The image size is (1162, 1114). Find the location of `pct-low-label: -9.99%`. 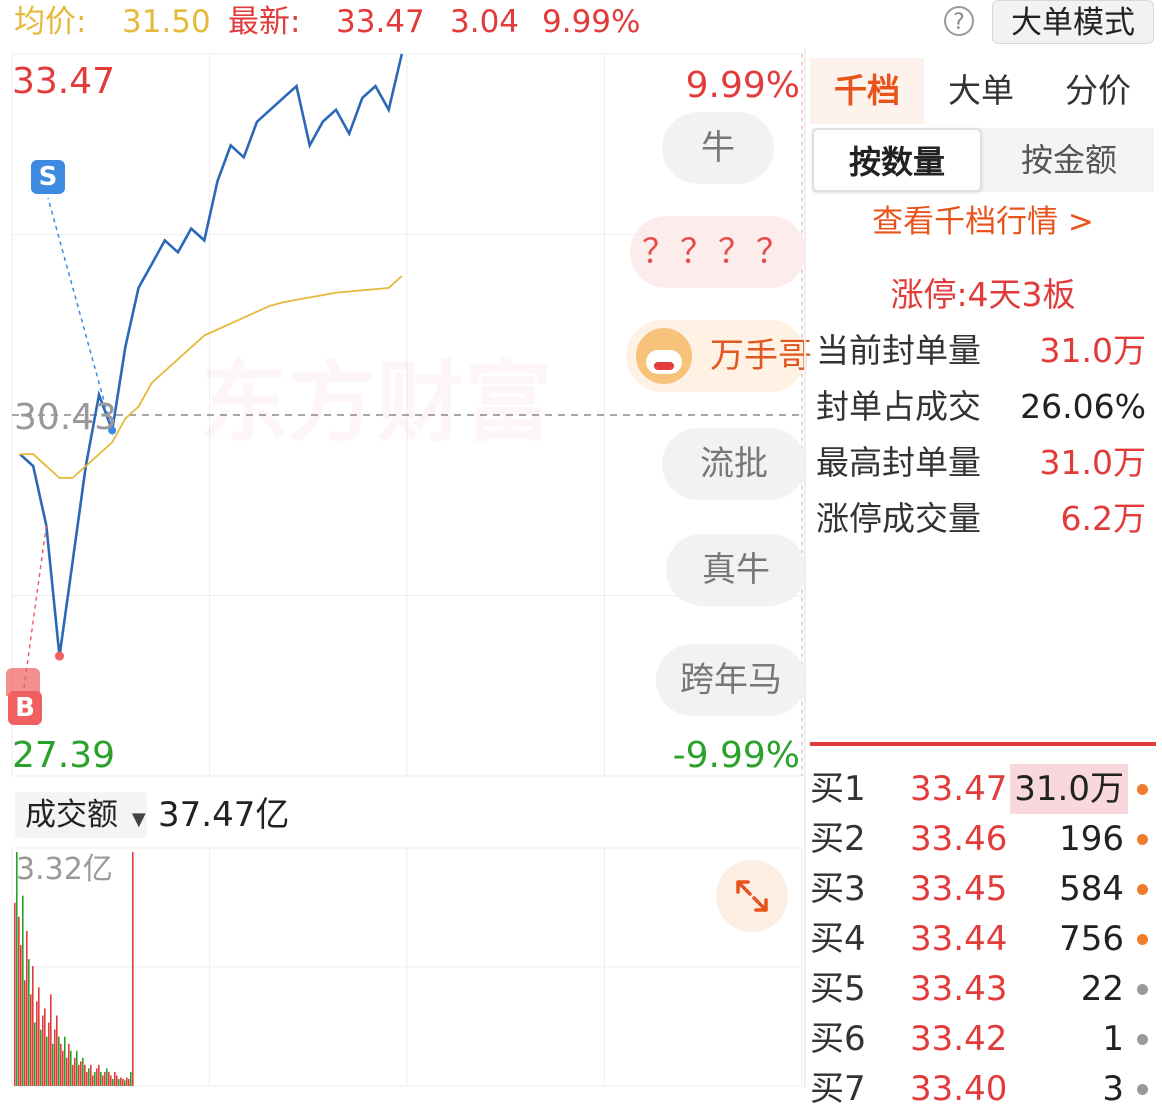

pct-low-label: -9.99% is located at coordinates (736, 755).